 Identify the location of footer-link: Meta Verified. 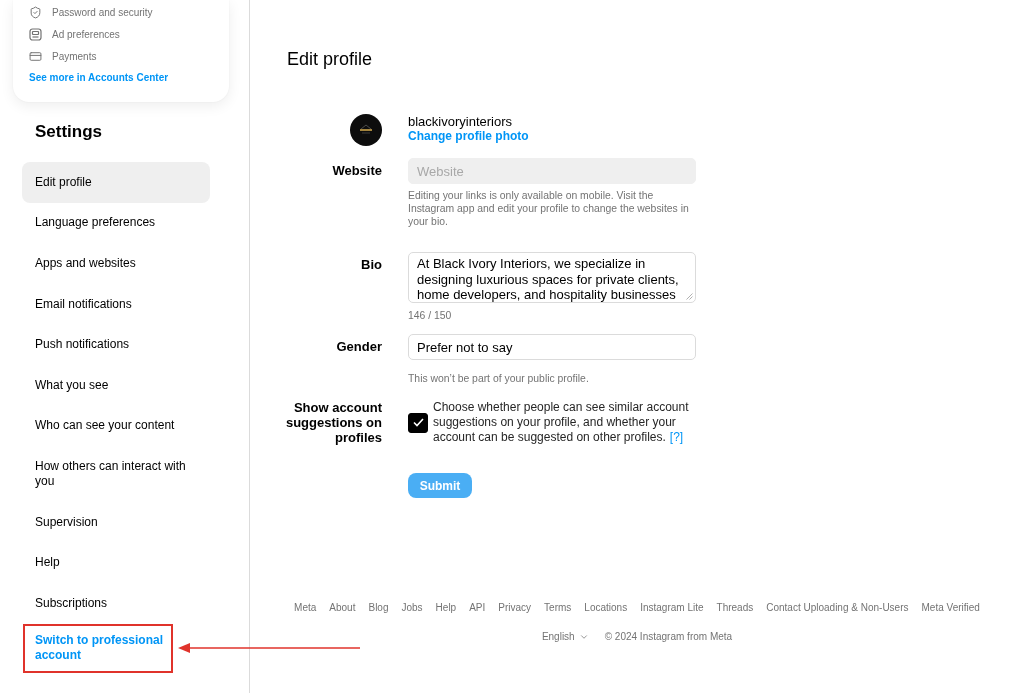
(950, 607).